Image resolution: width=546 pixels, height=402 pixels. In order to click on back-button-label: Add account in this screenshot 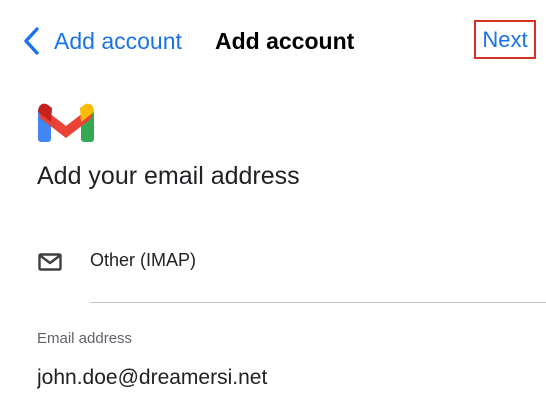, I will do `click(118, 40)`.